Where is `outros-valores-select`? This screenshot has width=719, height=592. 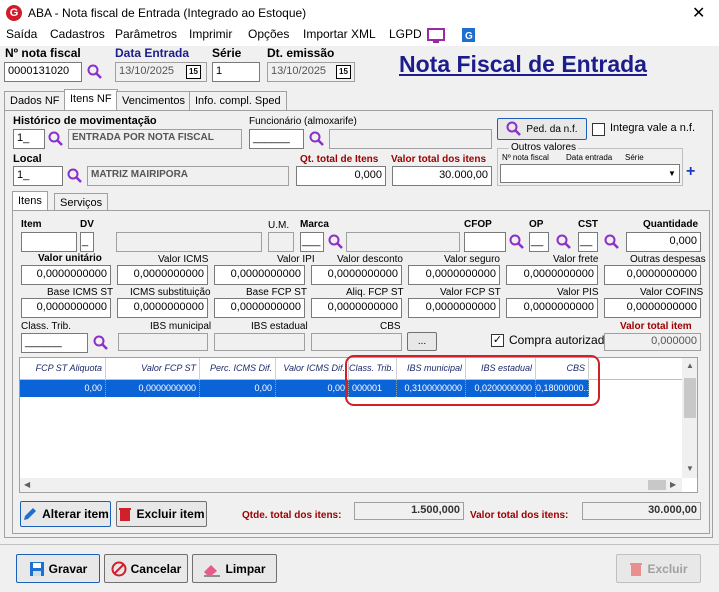 outros-valores-select is located at coordinates (590, 173).